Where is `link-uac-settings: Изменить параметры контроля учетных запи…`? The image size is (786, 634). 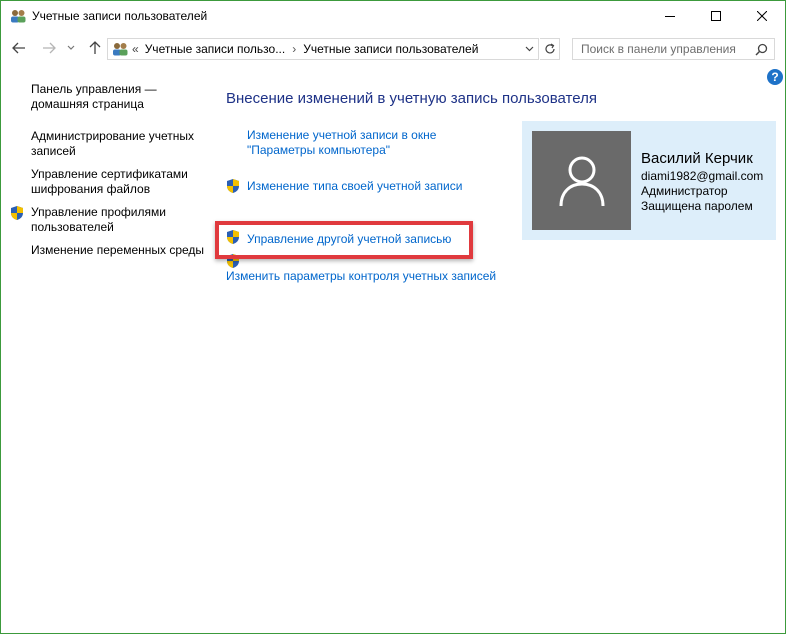
link-uac-settings: Изменить параметры контроля учетных запи… is located at coordinates (361, 276).